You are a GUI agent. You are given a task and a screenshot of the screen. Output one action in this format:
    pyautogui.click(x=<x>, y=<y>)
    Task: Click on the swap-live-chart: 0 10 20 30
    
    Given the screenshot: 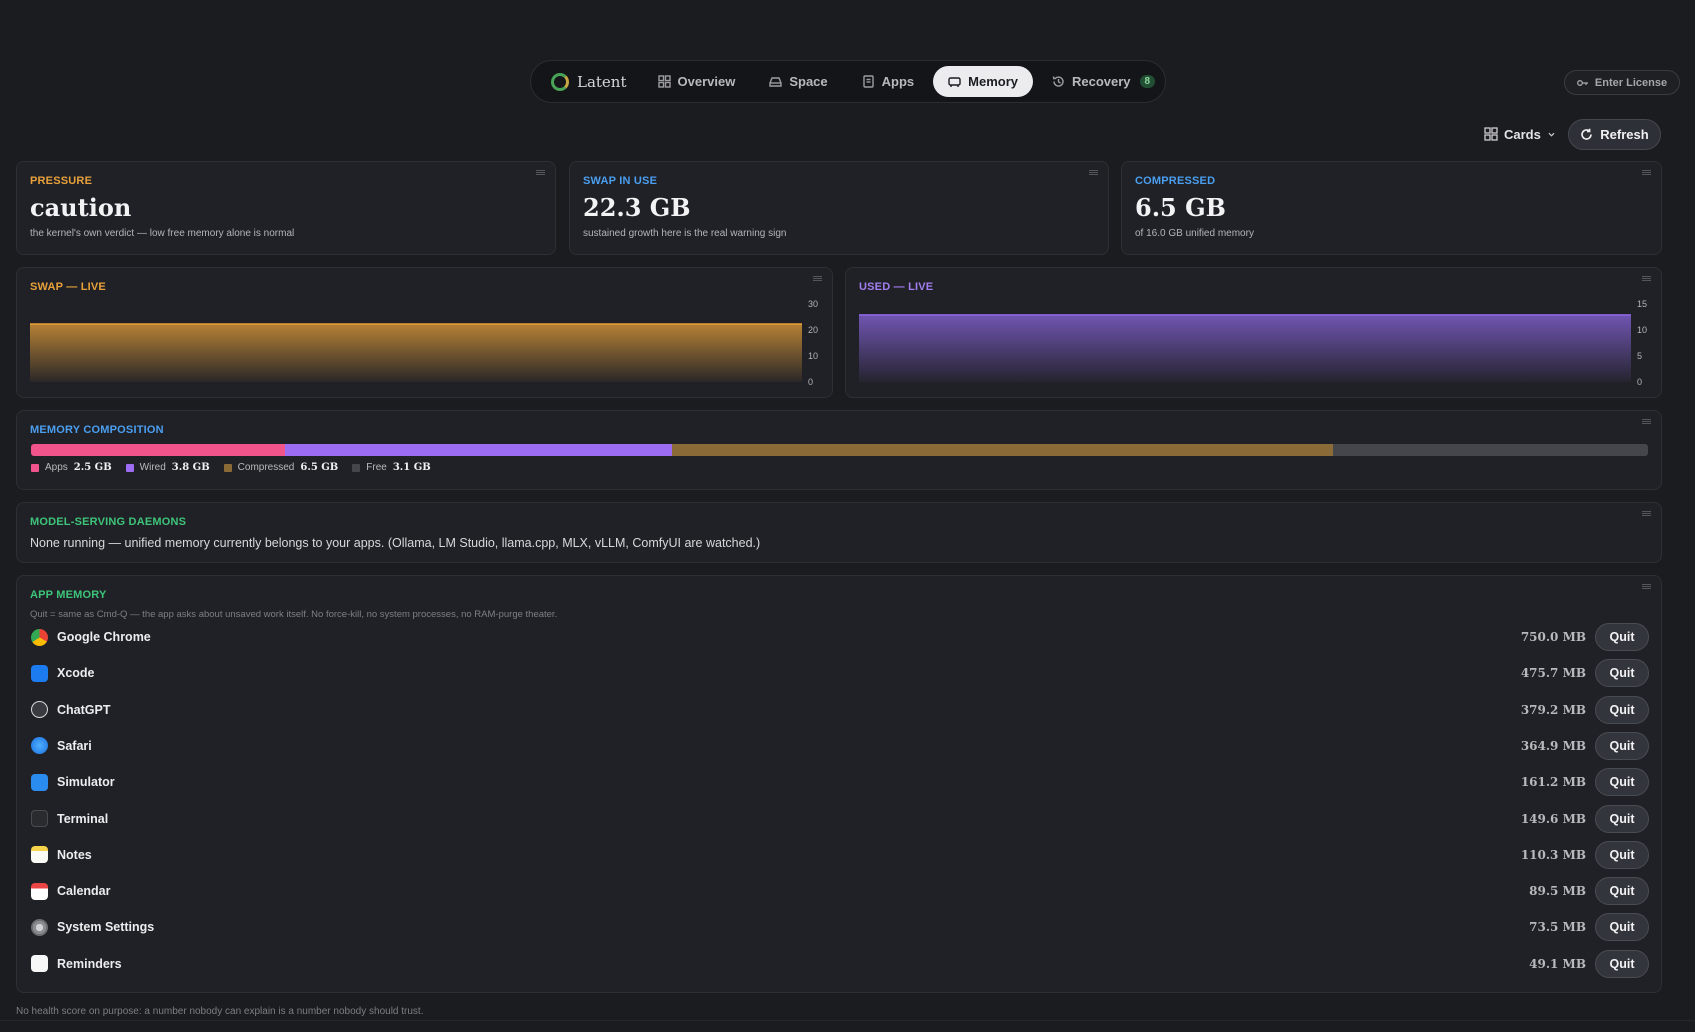 What is the action you would take?
    pyautogui.click(x=424, y=343)
    